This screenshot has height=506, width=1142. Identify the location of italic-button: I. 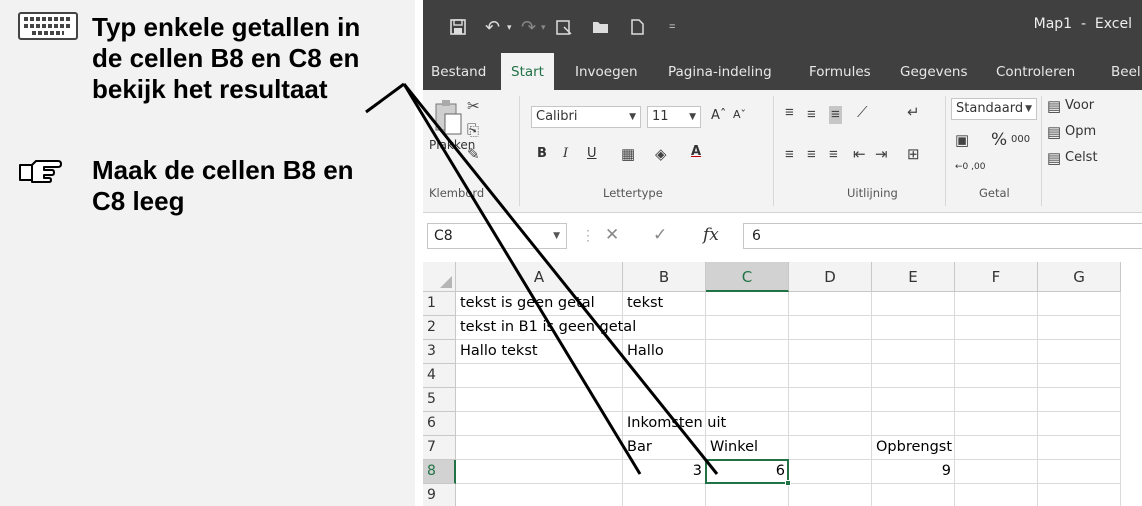
(565, 153).